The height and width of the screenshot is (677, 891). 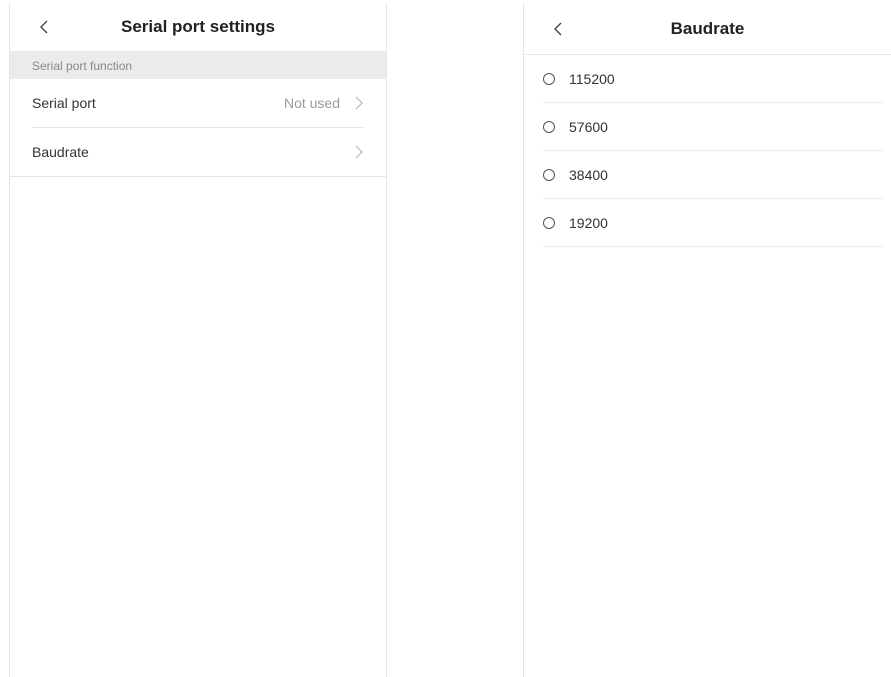 I want to click on row-label: Baudrate, so click(x=60, y=152).